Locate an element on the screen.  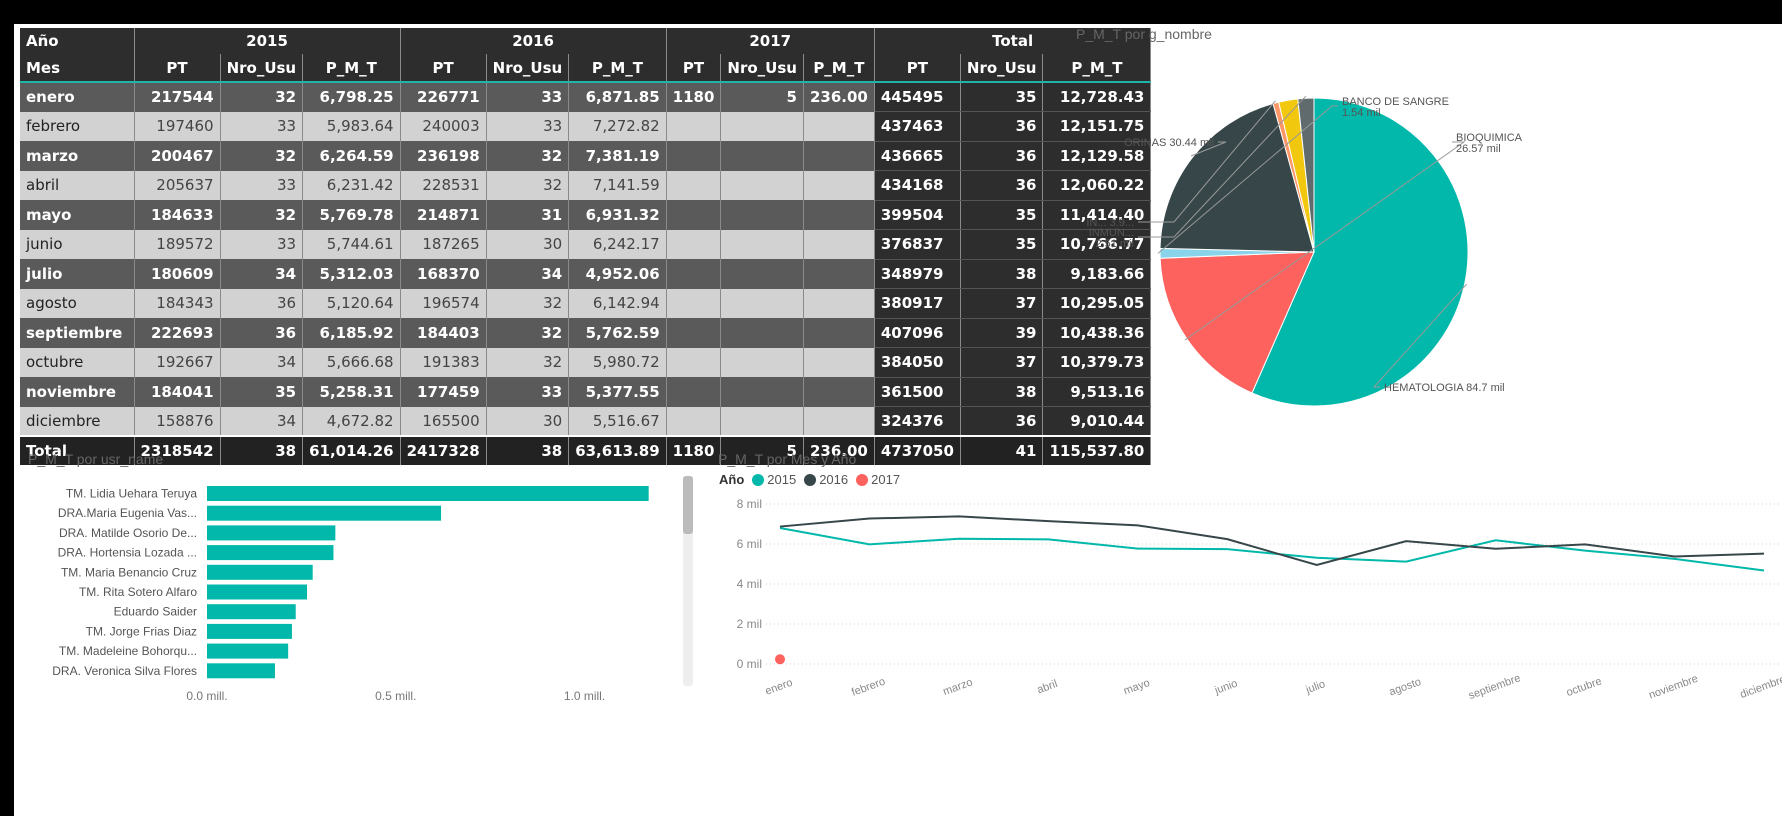
pie-label-inmun-: 2.51 mil is located at coordinates (1114, 244).